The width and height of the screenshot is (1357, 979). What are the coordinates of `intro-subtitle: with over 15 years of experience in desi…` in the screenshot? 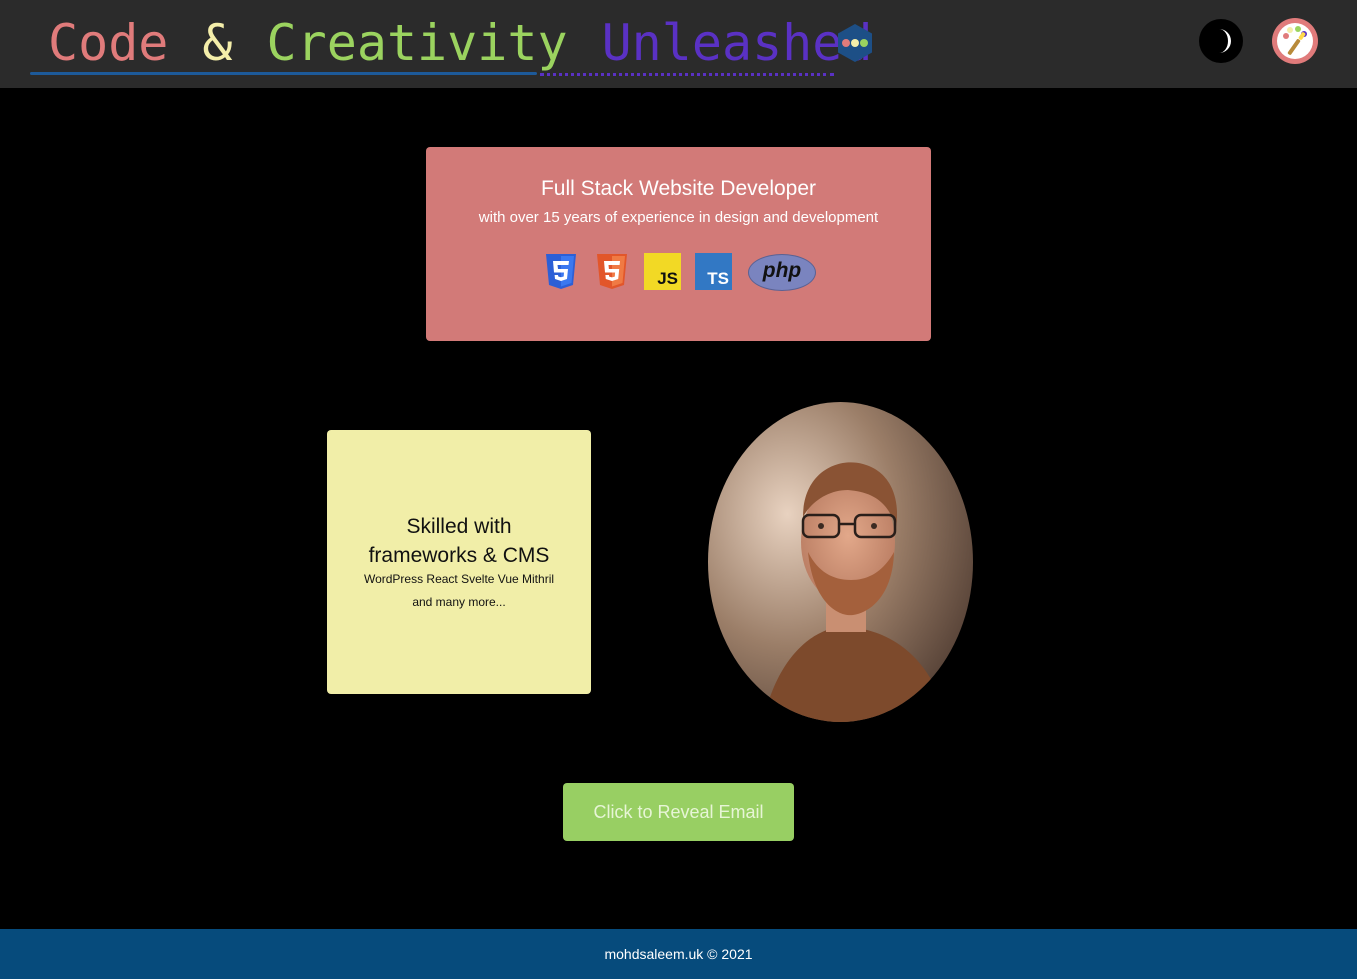 It's located at (678, 217).